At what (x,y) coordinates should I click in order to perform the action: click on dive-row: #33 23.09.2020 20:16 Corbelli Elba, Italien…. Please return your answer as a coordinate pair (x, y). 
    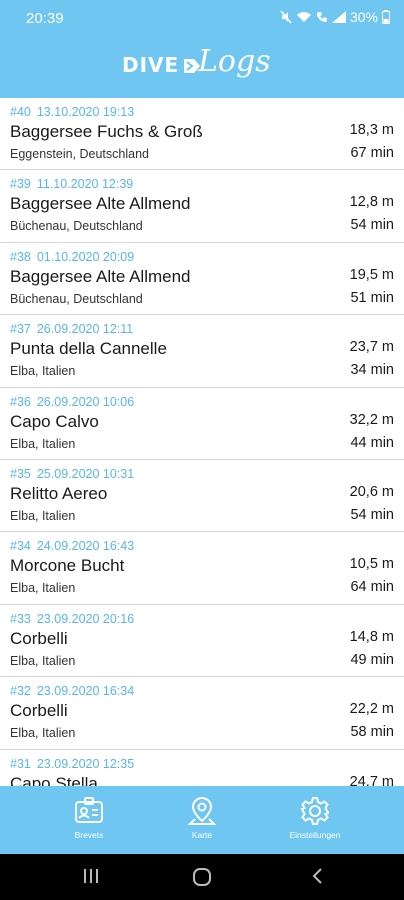
    Looking at the image, I should click on (202, 641).